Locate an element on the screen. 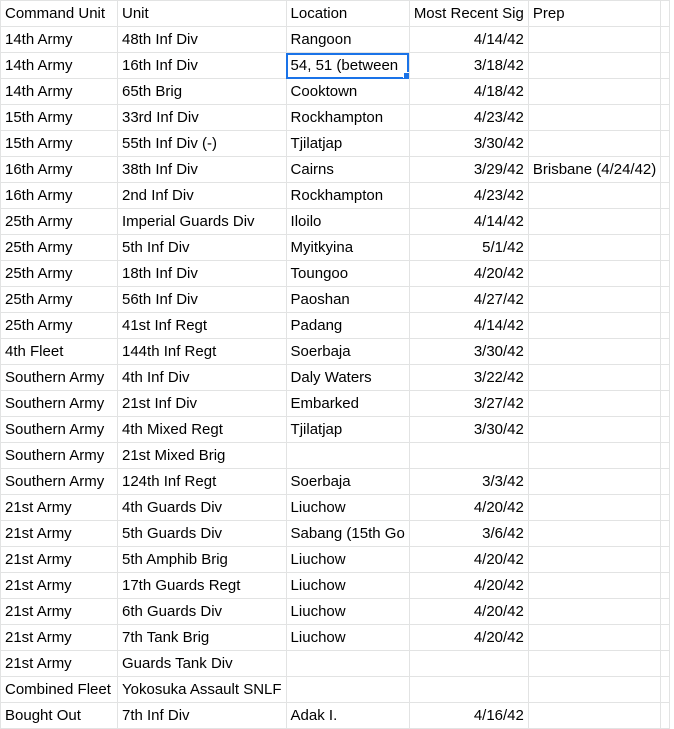 This screenshot has height=729, width=674. cell-location: Soerbaja is located at coordinates (347, 351).